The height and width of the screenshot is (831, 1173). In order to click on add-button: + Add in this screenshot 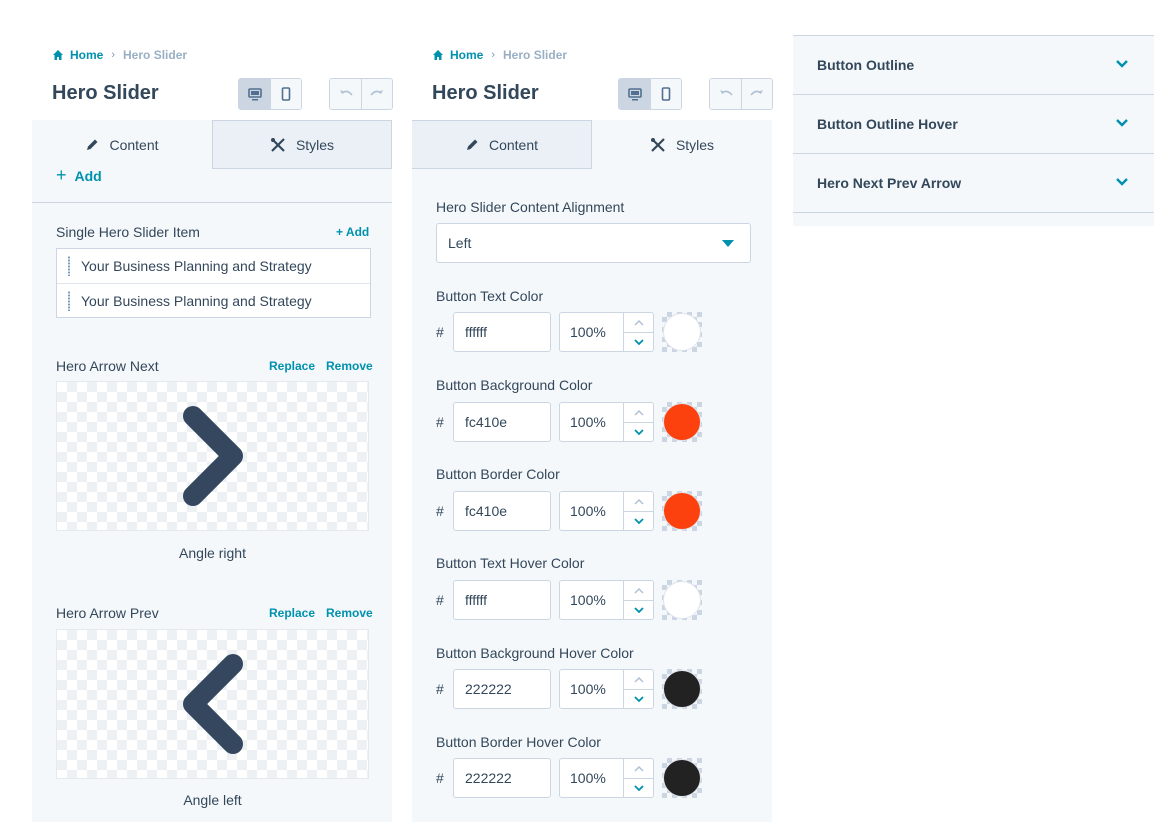, I will do `click(79, 175)`.